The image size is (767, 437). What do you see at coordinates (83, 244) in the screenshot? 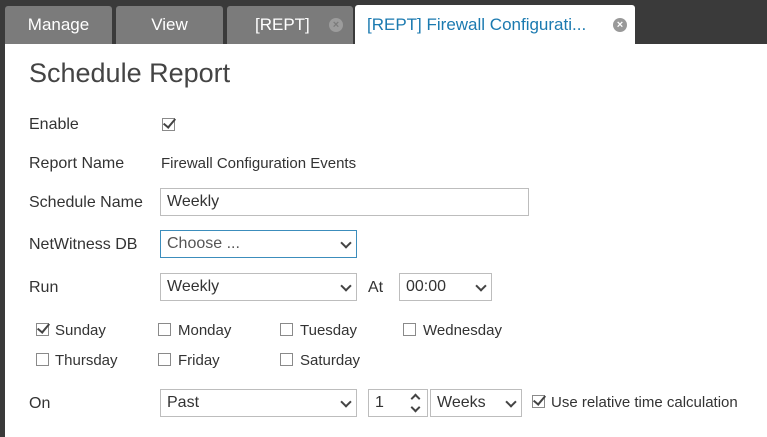
I see `netwitness-db-label: NetWitness DB` at bounding box center [83, 244].